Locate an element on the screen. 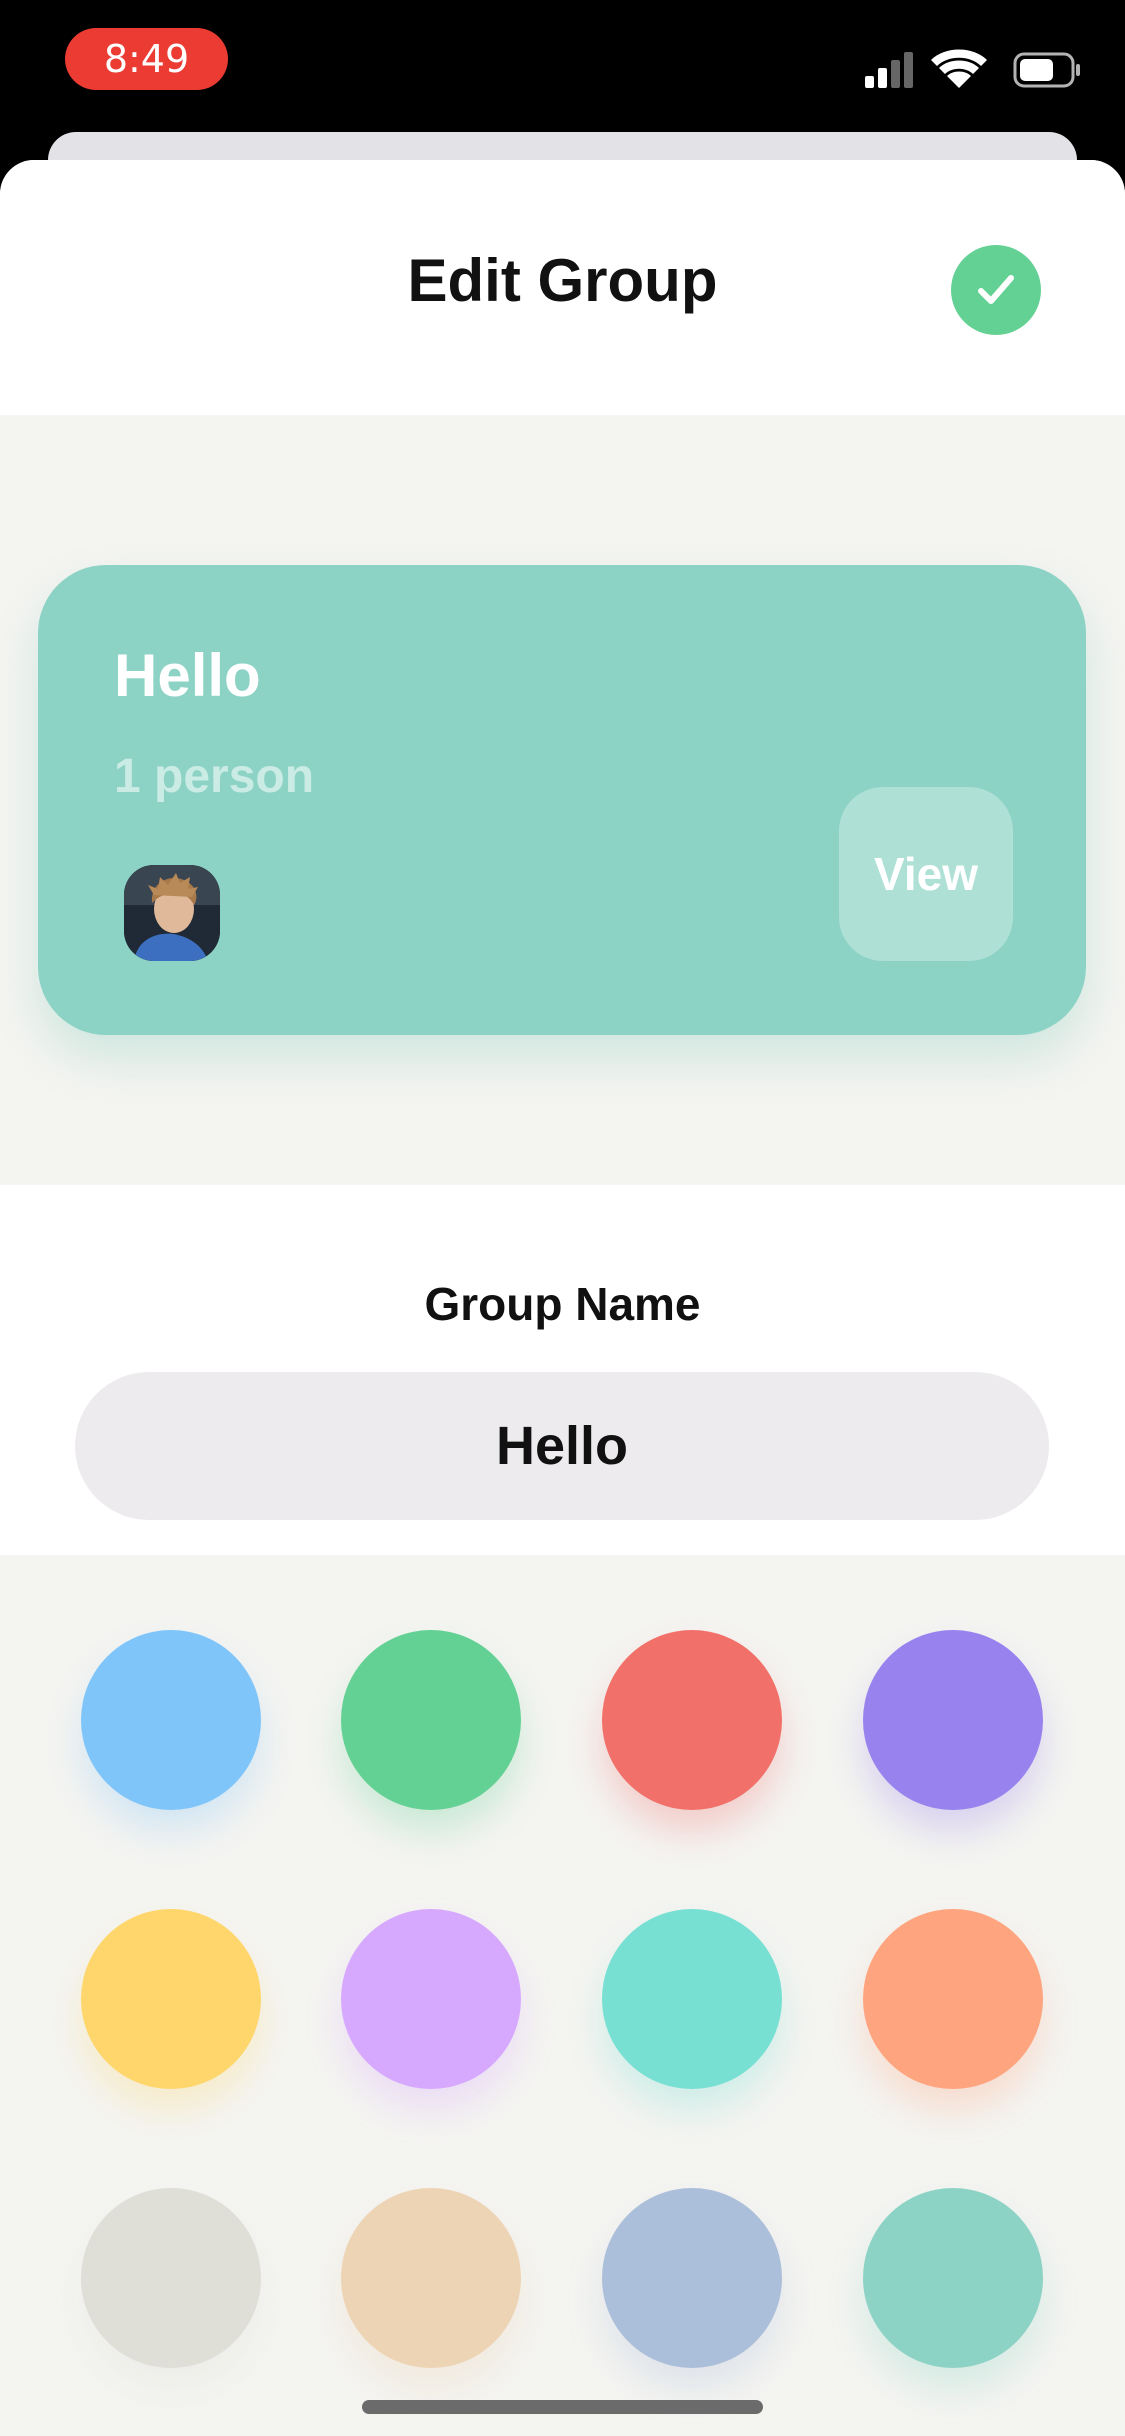 This screenshot has width=1125, height=2436. member-avatar is located at coordinates (172, 913).